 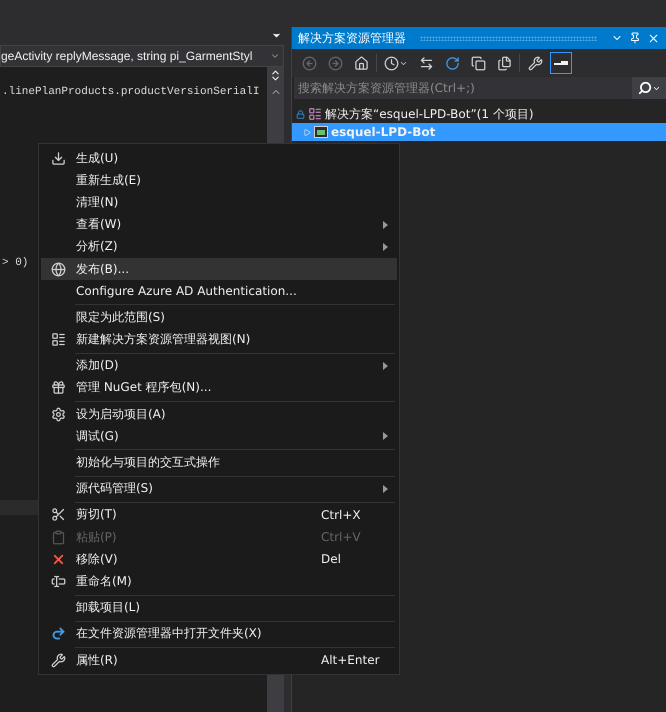 What do you see at coordinates (350, 660) in the screenshot?
I see `shortcut-label: Alt+Enter` at bounding box center [350, 660].